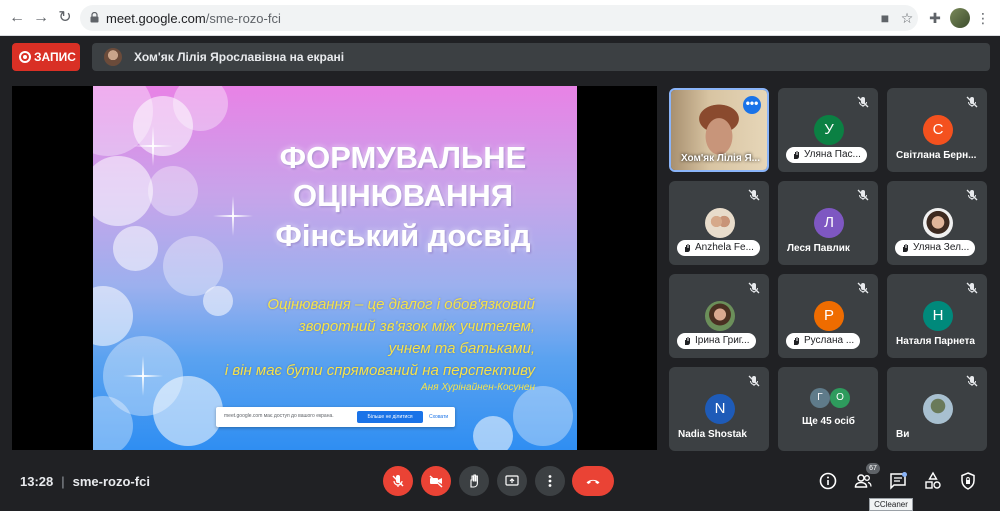  What do you see at coordinates (478, 387) in the screenshot?
I see `slide-author: Аня Хурінайнен-Косунен` at bounding box center [478, 387].